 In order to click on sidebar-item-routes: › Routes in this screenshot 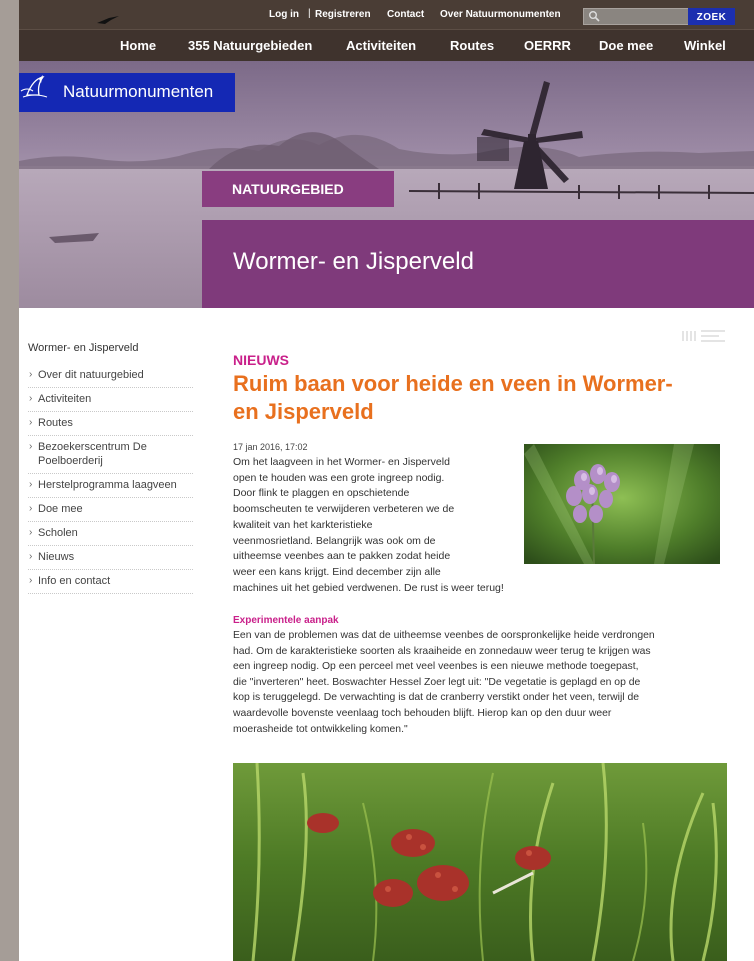, I will do `click(110, 424)`.